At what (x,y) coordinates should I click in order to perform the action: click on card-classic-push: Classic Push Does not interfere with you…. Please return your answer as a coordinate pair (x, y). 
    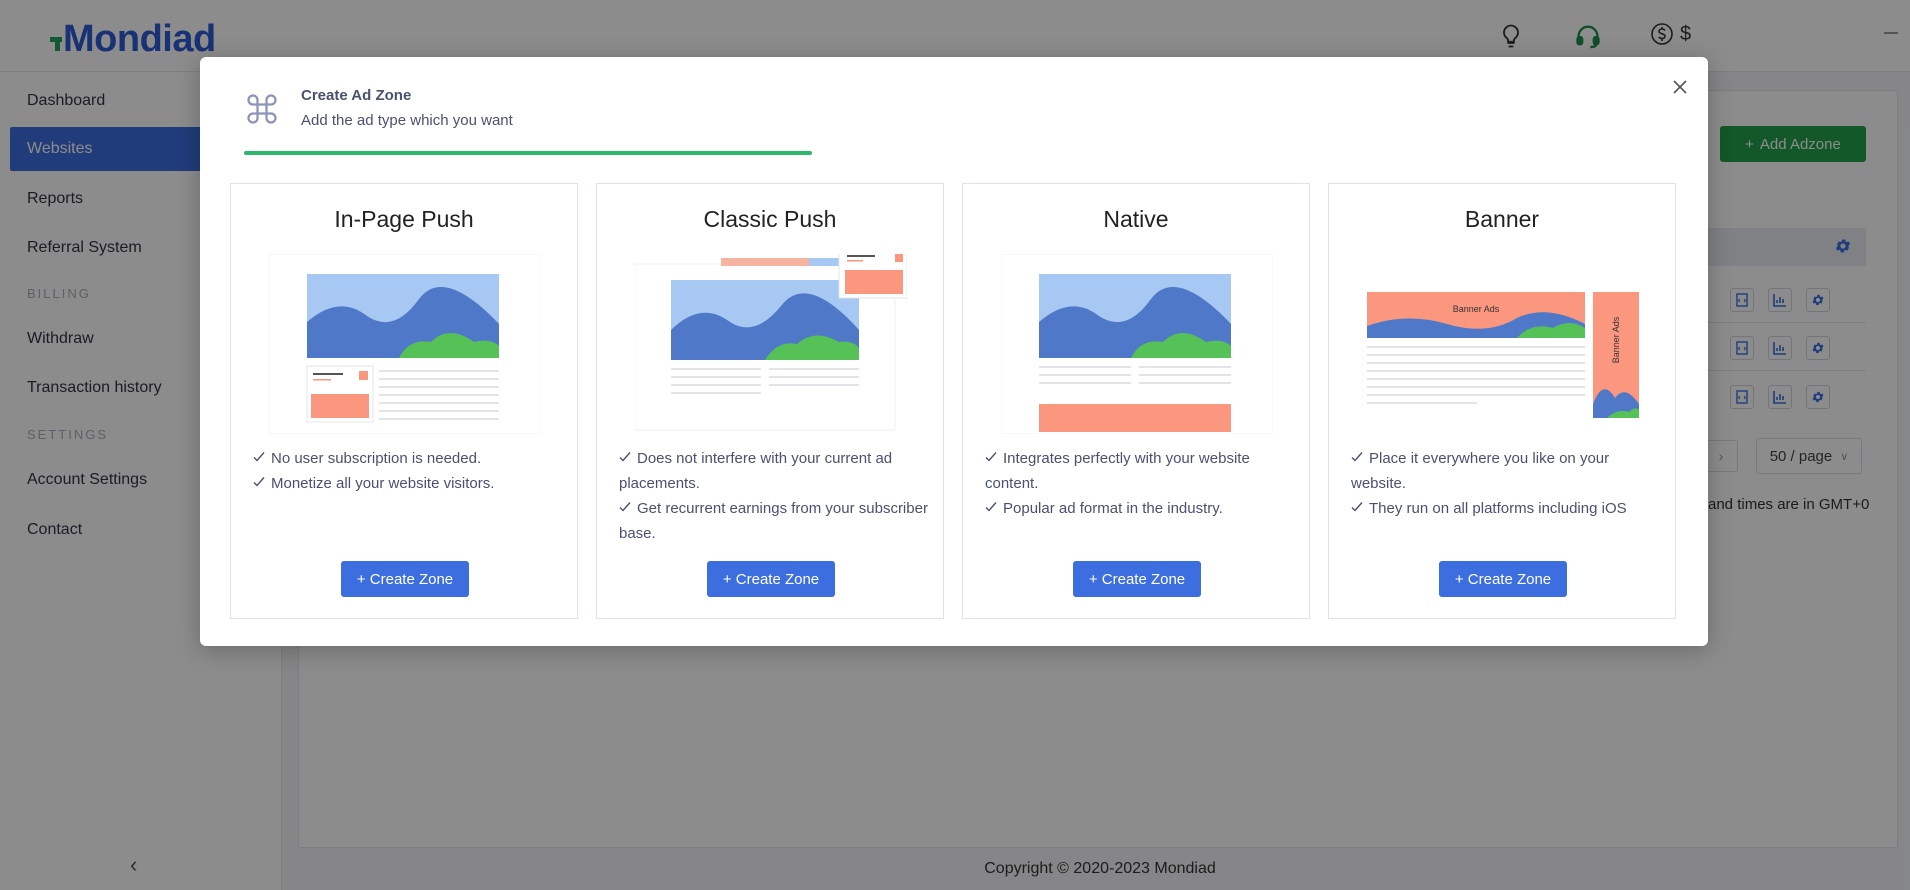
    Looking at the image, I should click on (770, 401).